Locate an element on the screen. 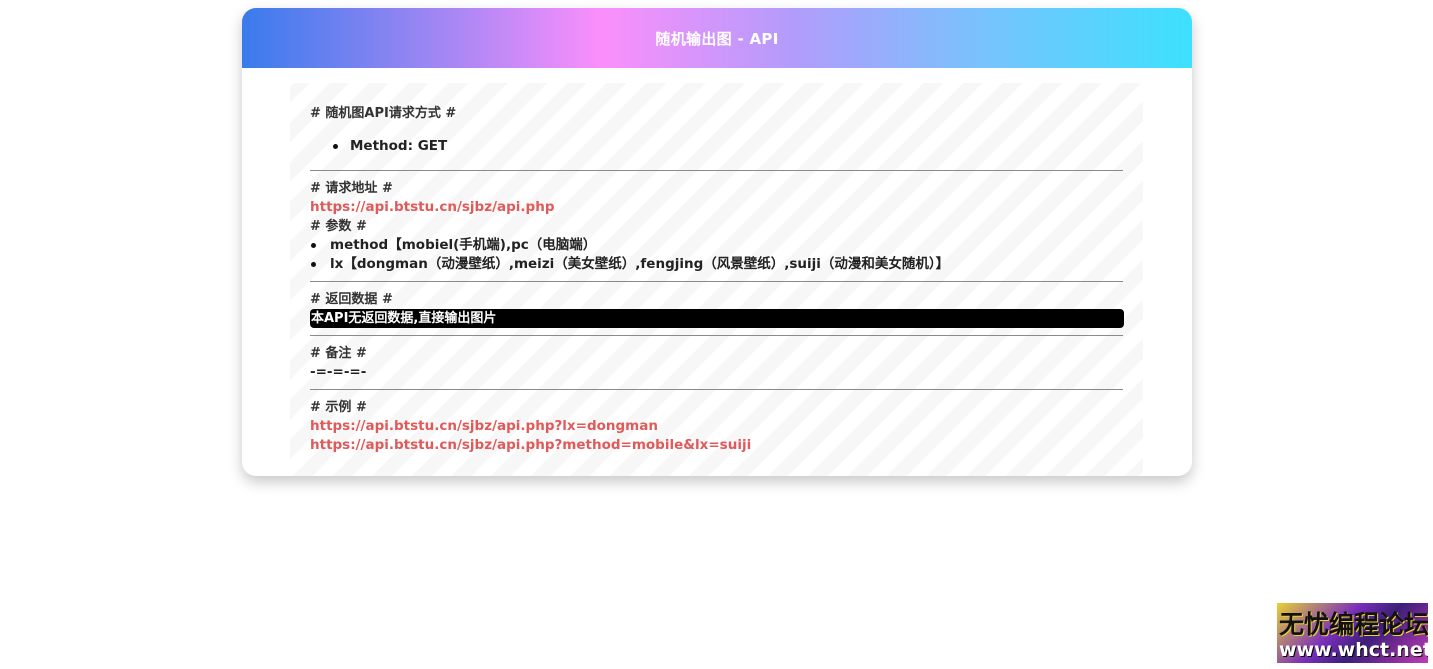 This screenshot has height=669, width=1433. watermark-title: 无忧编程论坛 is located at coordinates (1353, 624).